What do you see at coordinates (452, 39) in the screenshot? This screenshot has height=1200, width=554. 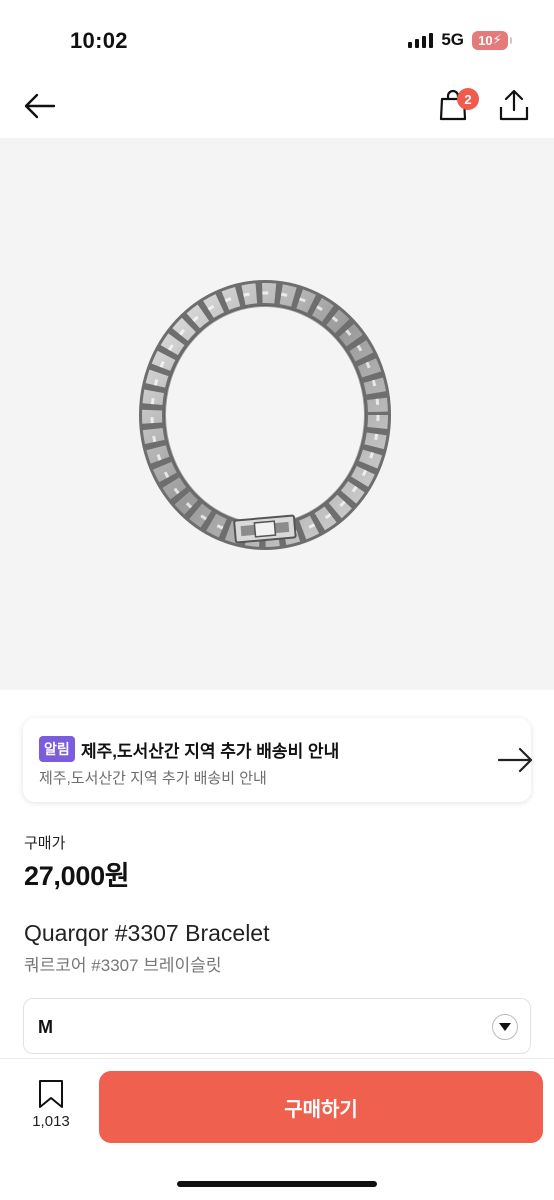 I see `network-type: 5G` at bounding box center [452, 39].